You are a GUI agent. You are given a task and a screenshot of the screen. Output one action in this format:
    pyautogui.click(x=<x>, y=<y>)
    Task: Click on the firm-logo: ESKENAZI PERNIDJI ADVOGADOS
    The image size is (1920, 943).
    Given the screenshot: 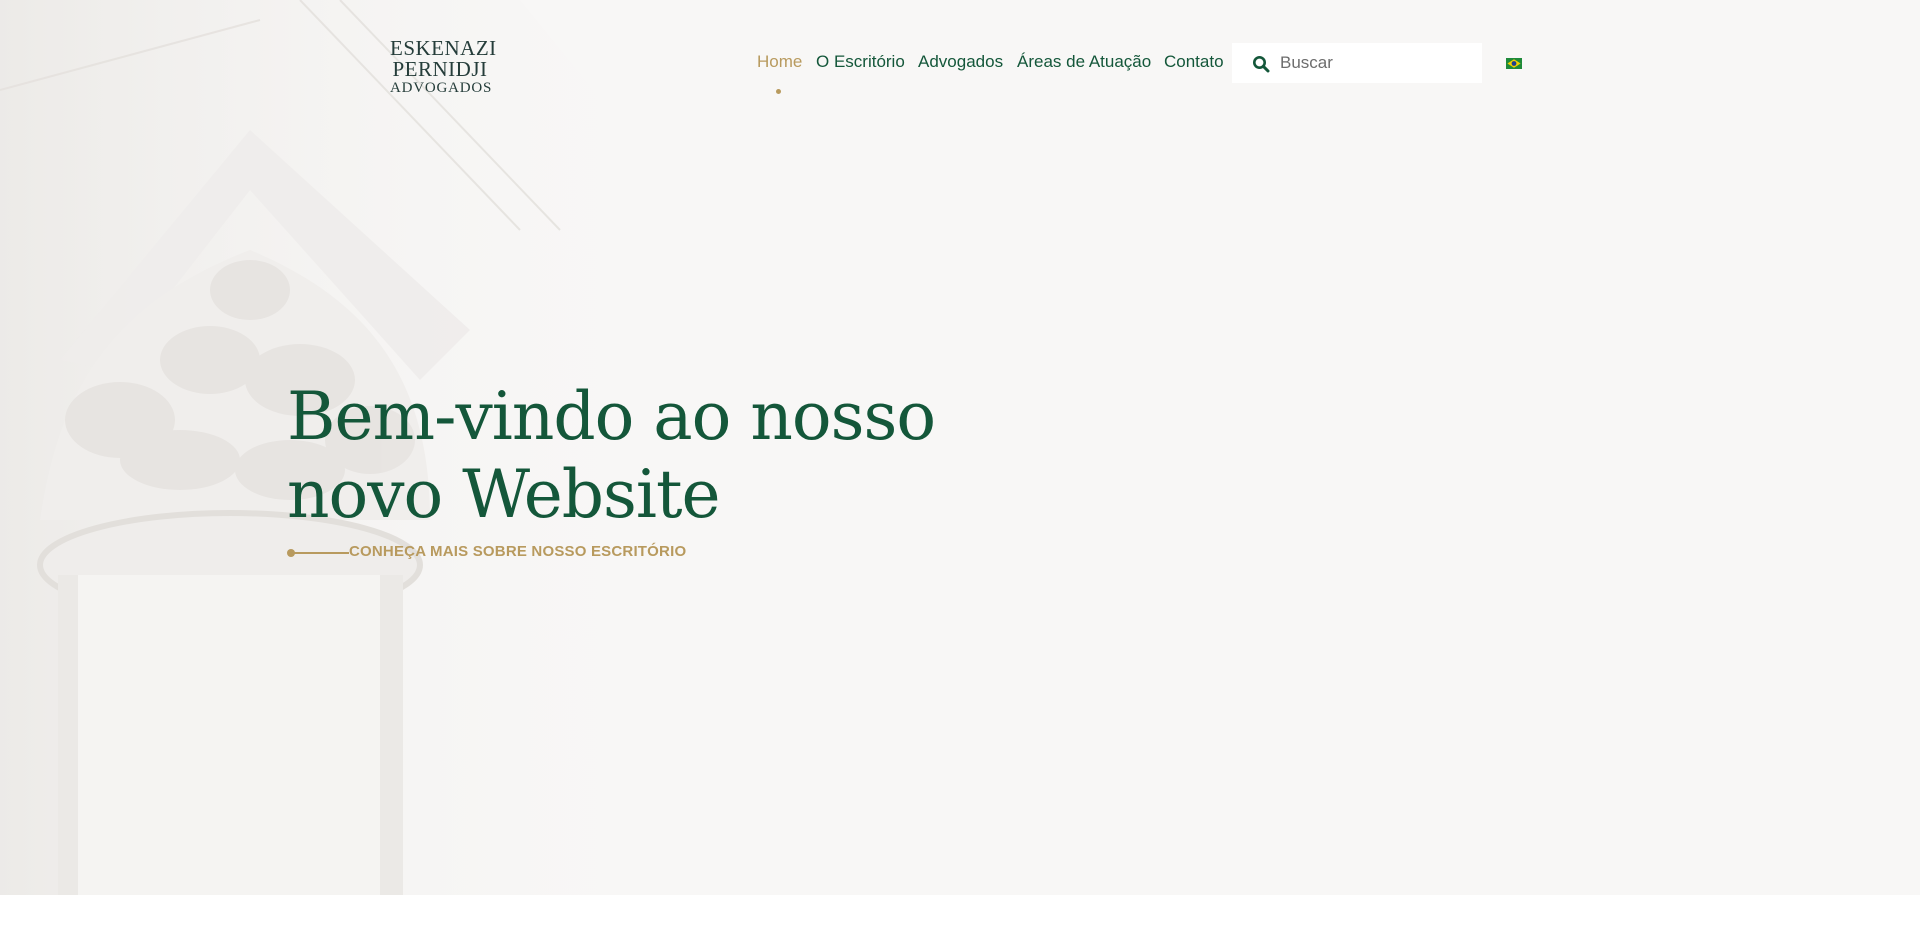 What is the action you would take?
    pyautogui.click(x=443, y=66)
    